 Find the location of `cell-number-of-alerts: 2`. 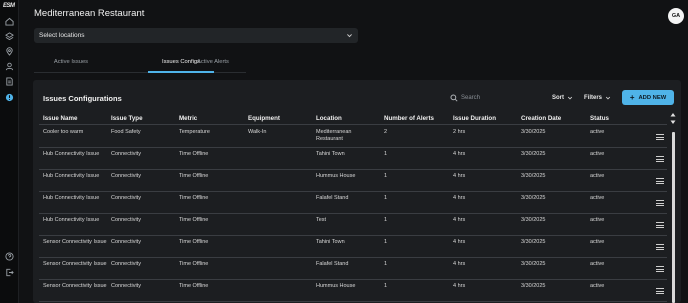

cell-number-of-alerts: 2 is located at coordinates (386, 132).